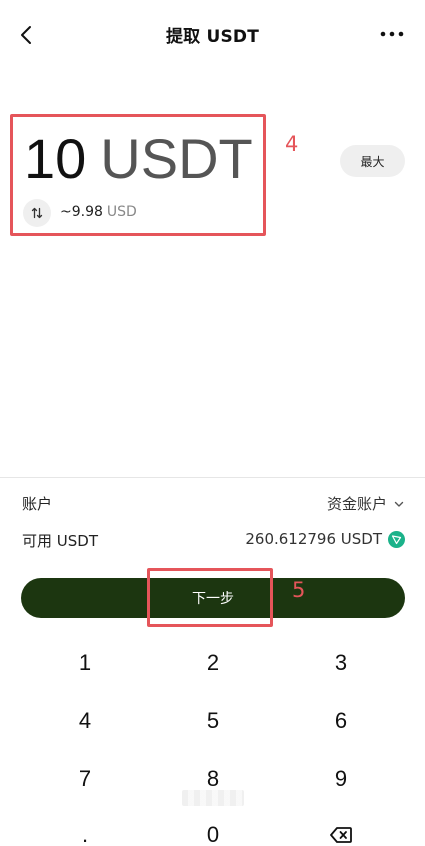 The height and width of the screenshot is (846, 425). I want to click on page-title: 提取 USDT, so click(212, 37).